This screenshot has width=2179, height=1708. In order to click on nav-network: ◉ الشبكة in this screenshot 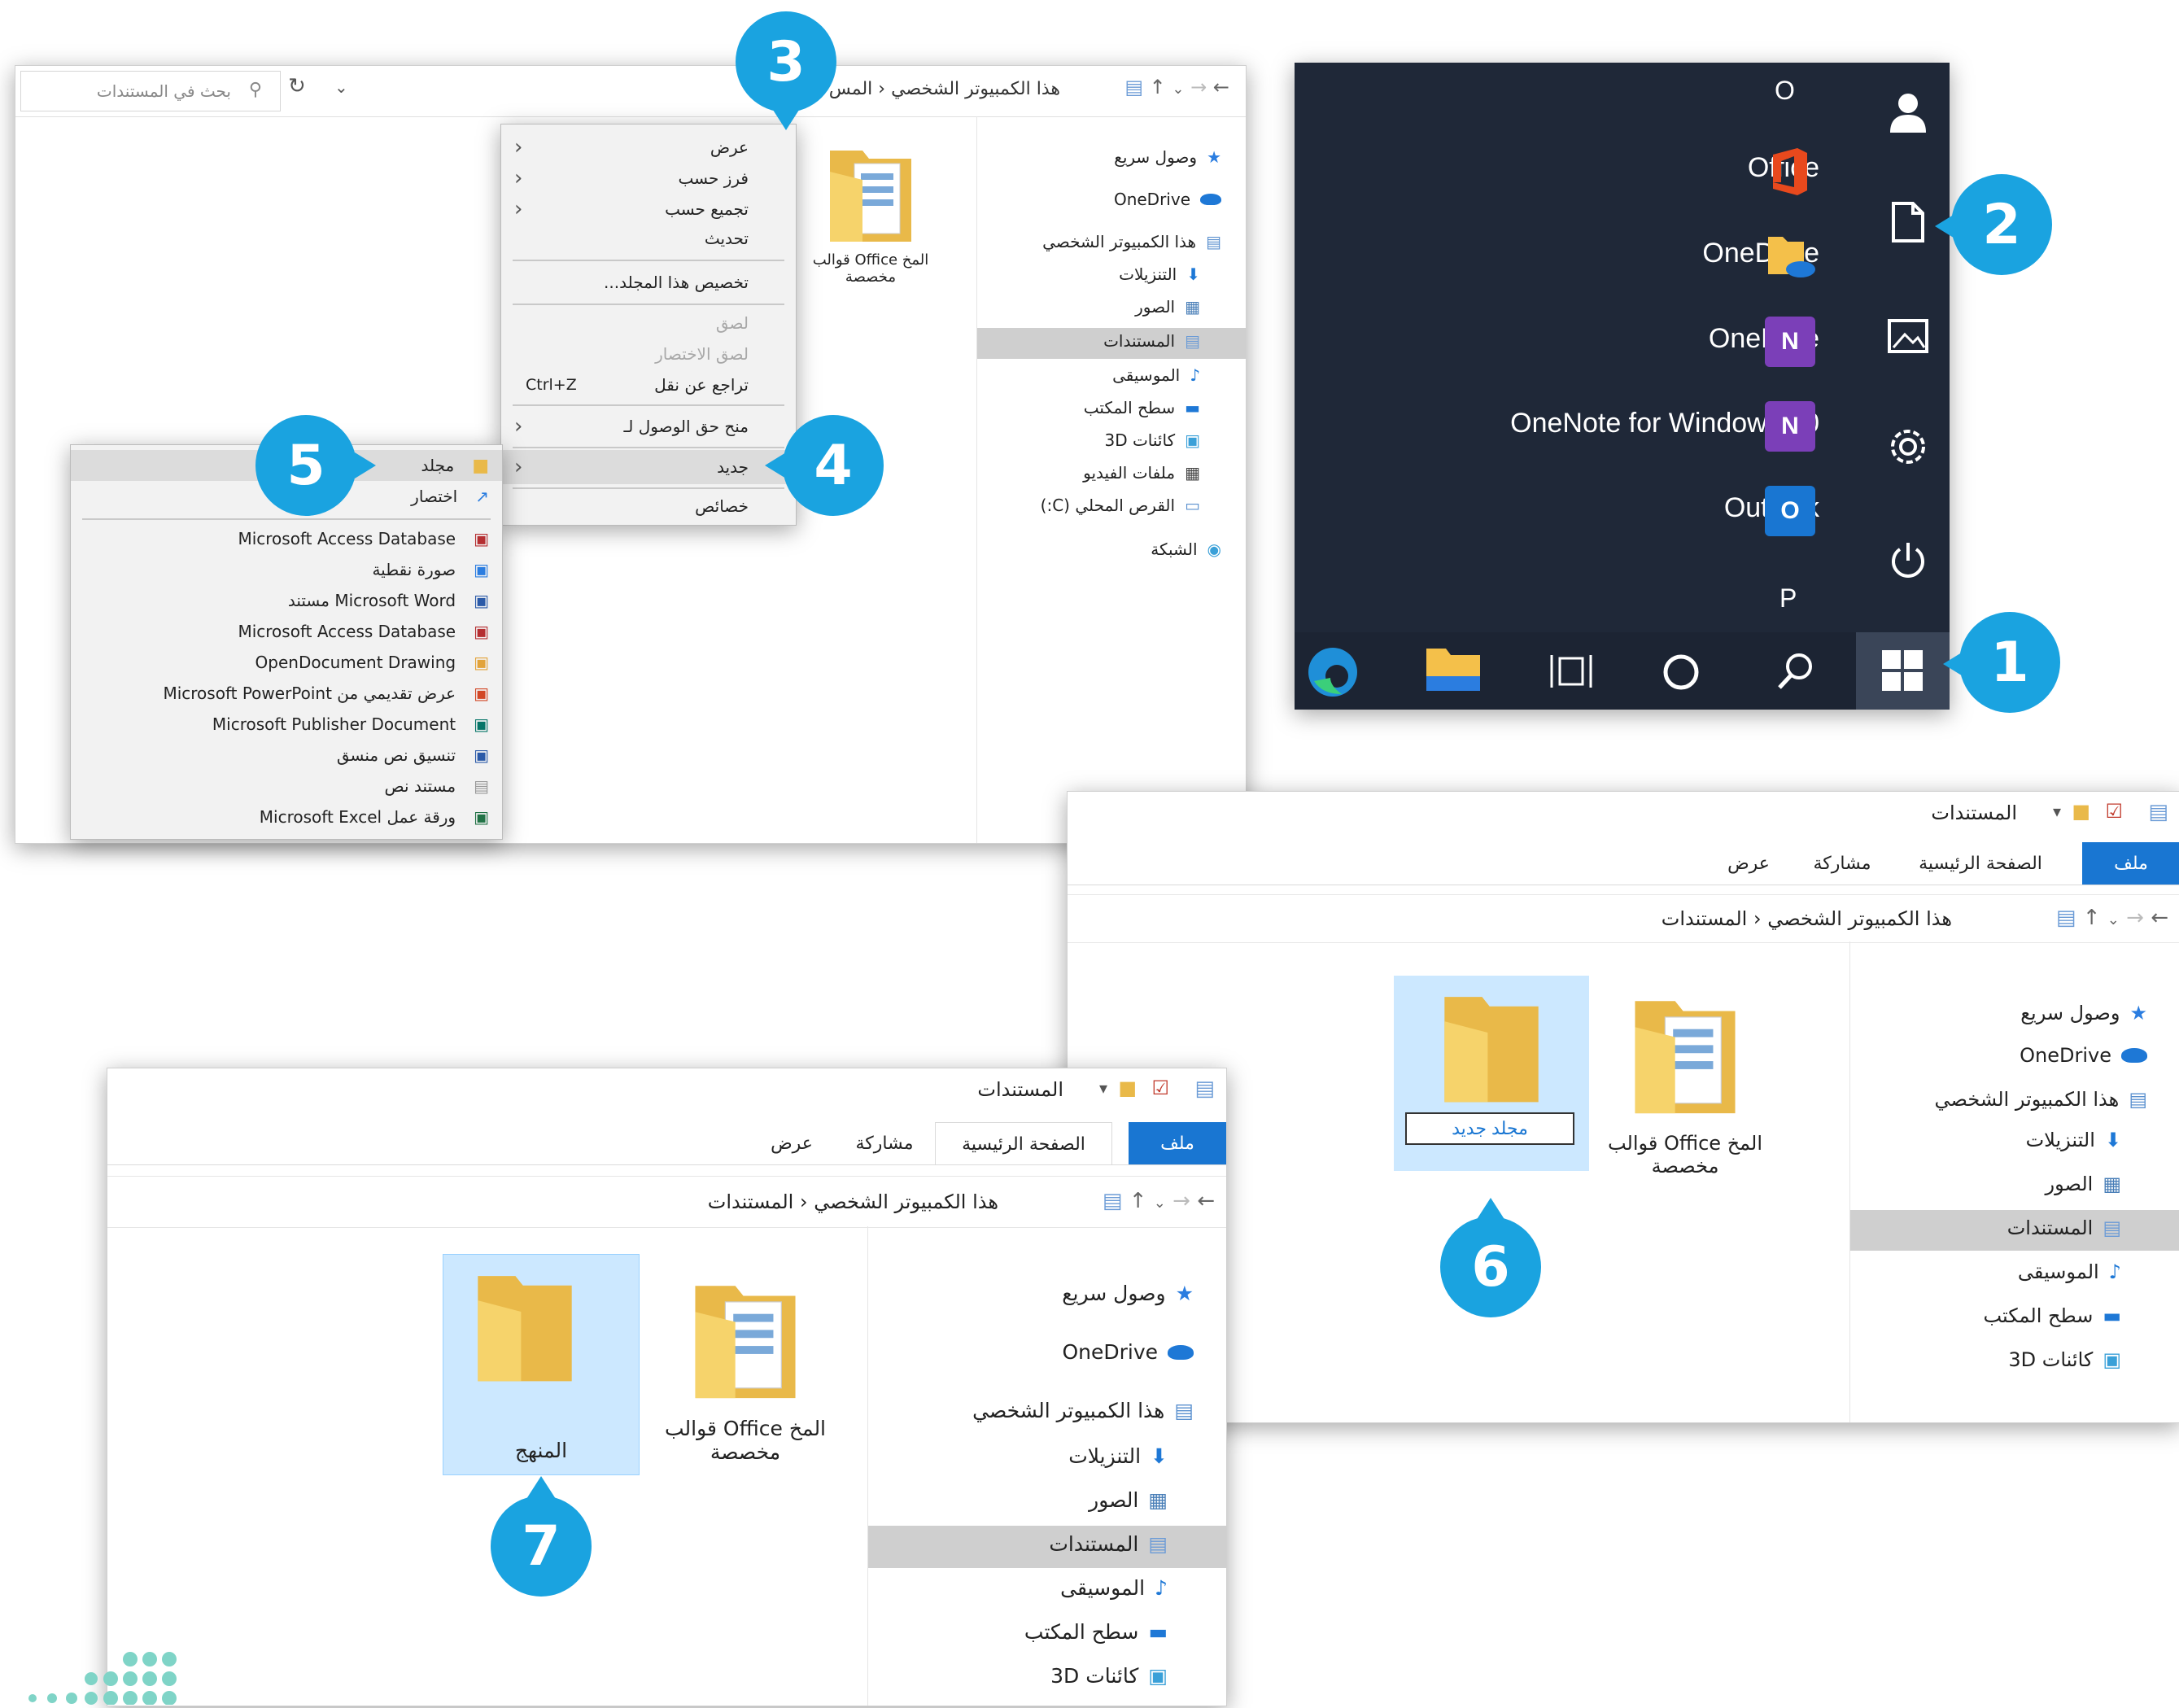, I will do `click(1186, 549)`.